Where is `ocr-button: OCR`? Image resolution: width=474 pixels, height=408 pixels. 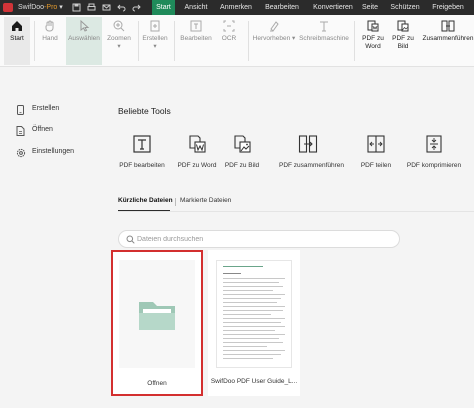 ocr-button: OCR is located at coordinates (229, 41).